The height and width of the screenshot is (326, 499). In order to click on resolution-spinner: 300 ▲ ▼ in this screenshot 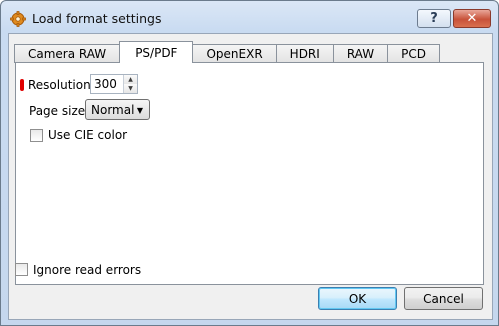, I will do `click(114, 84)`.